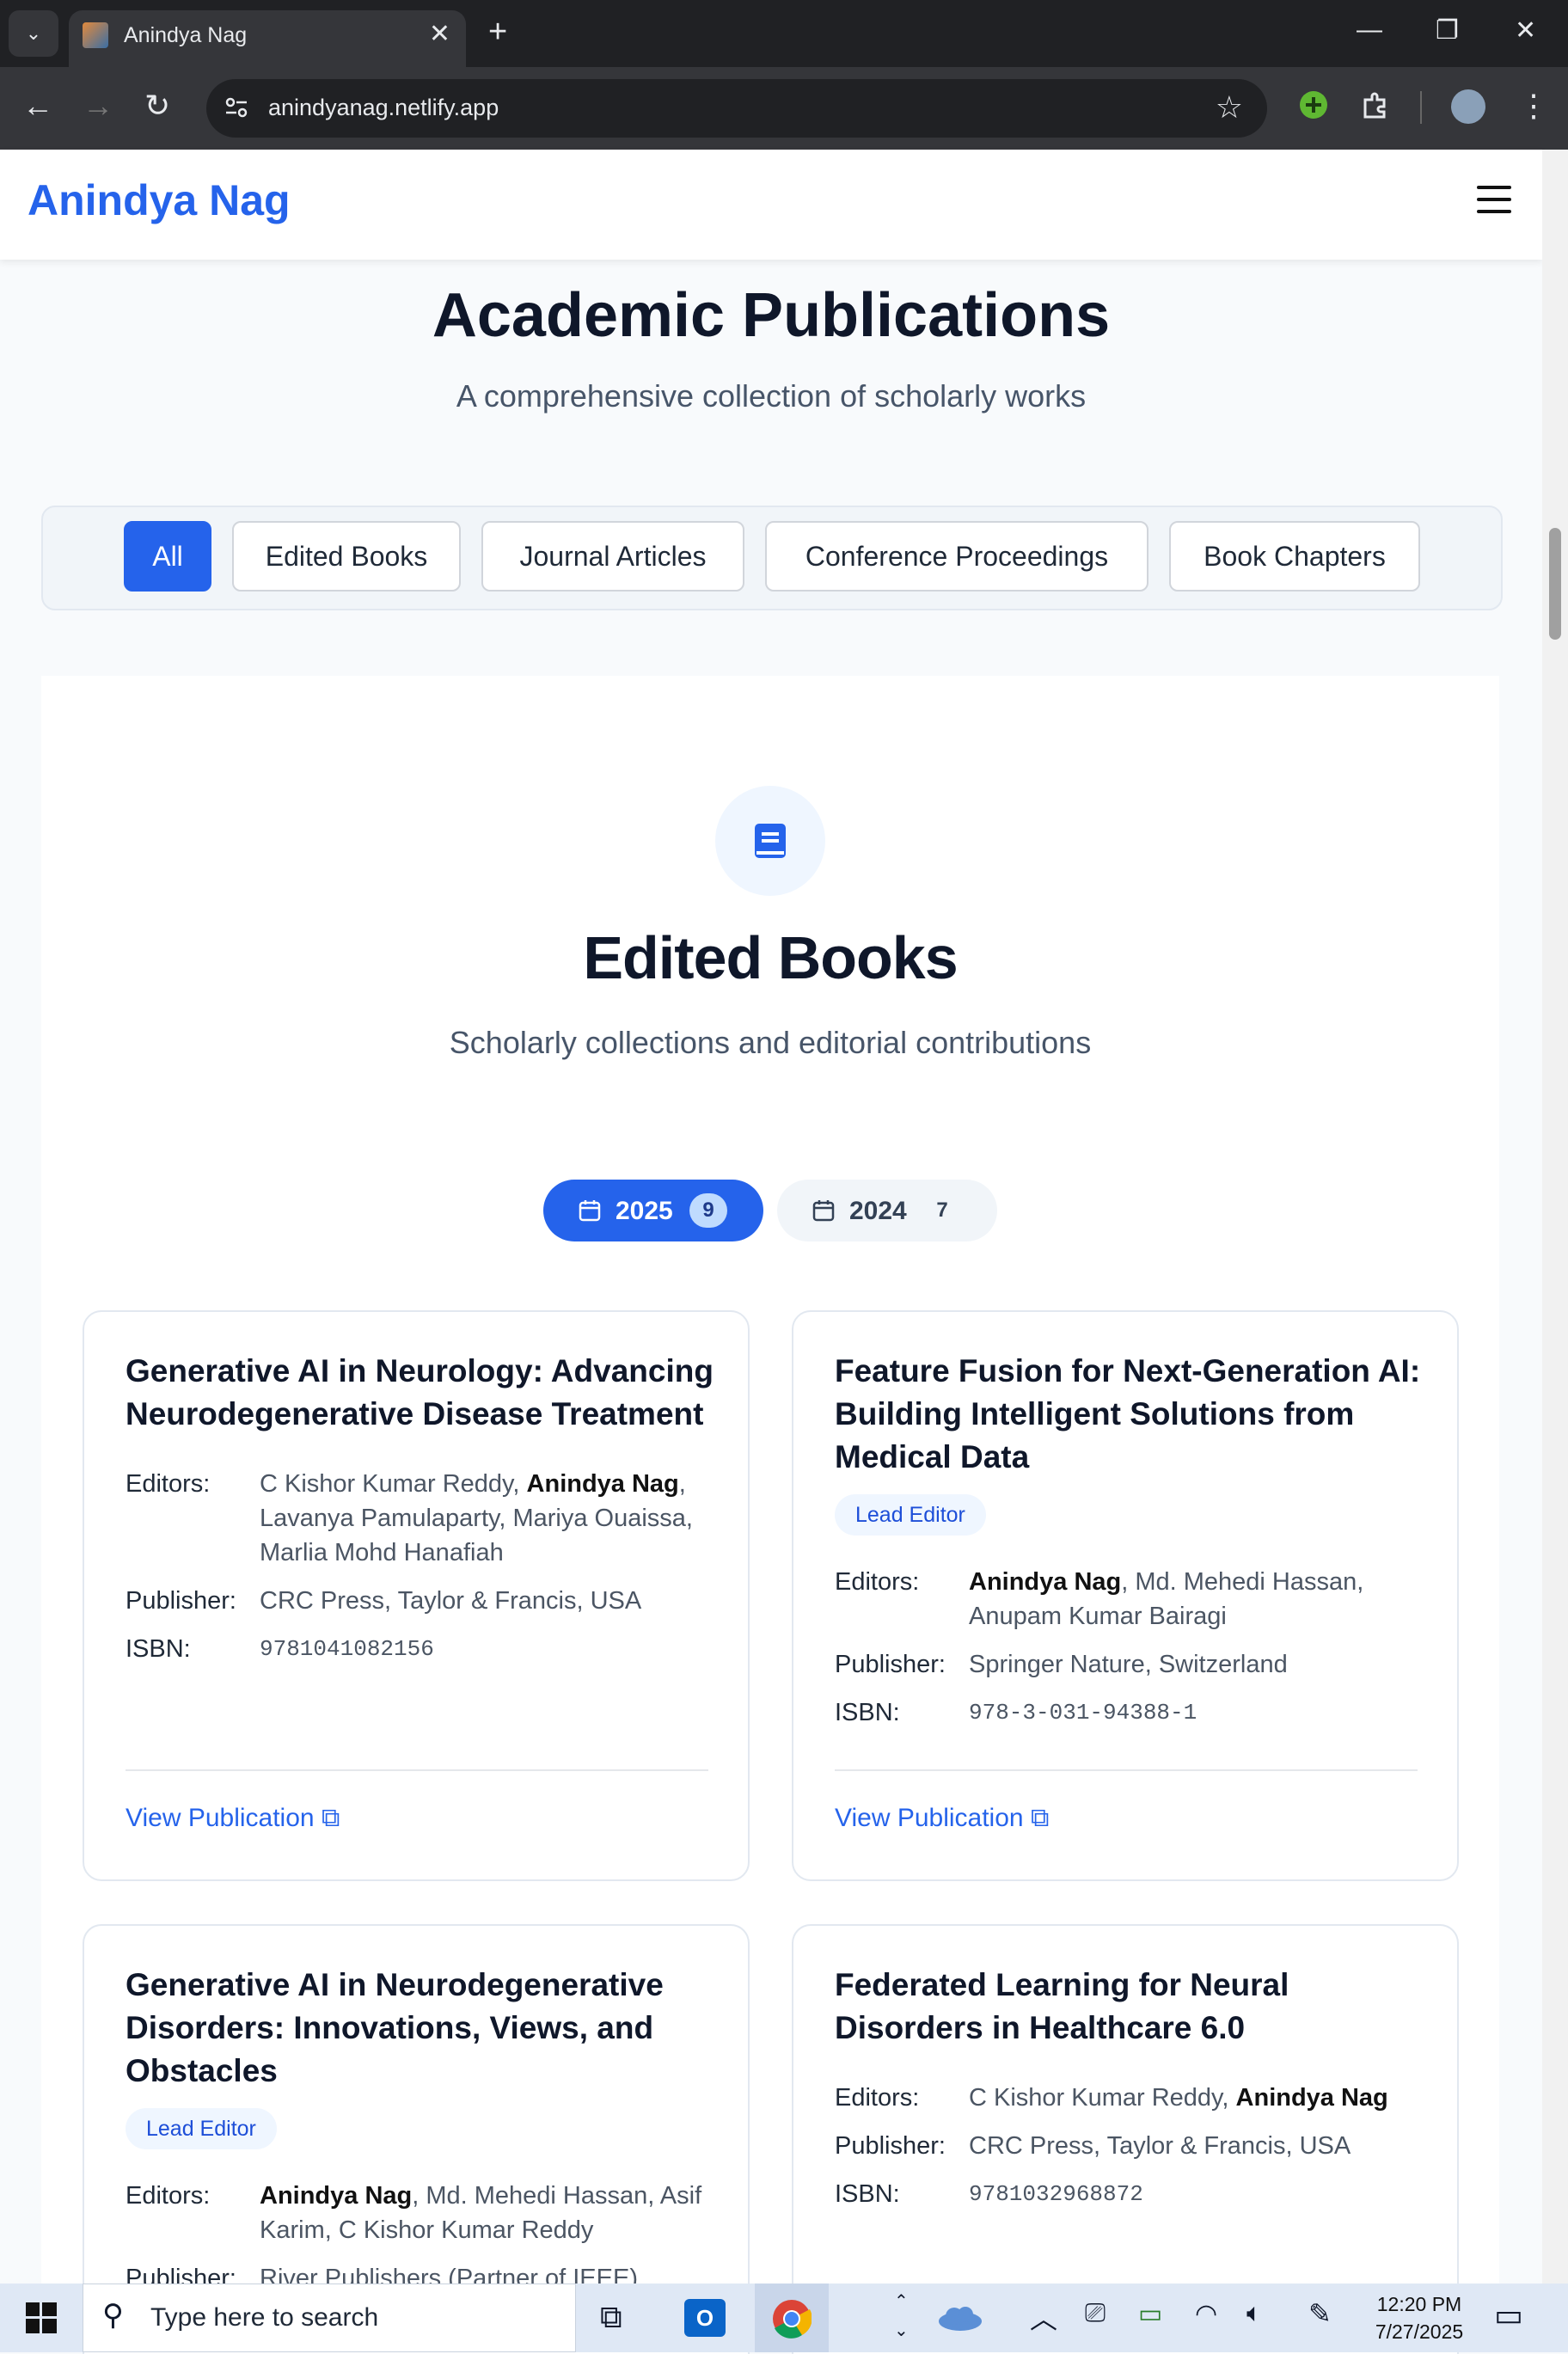 This screenshot has height=2354, width=1568. What do you see at coordinates (901, 2316) in the screenshot?
I see `taskbar-scroll-icon: ⌃ ⌄` at bounding box center [901, 2316].